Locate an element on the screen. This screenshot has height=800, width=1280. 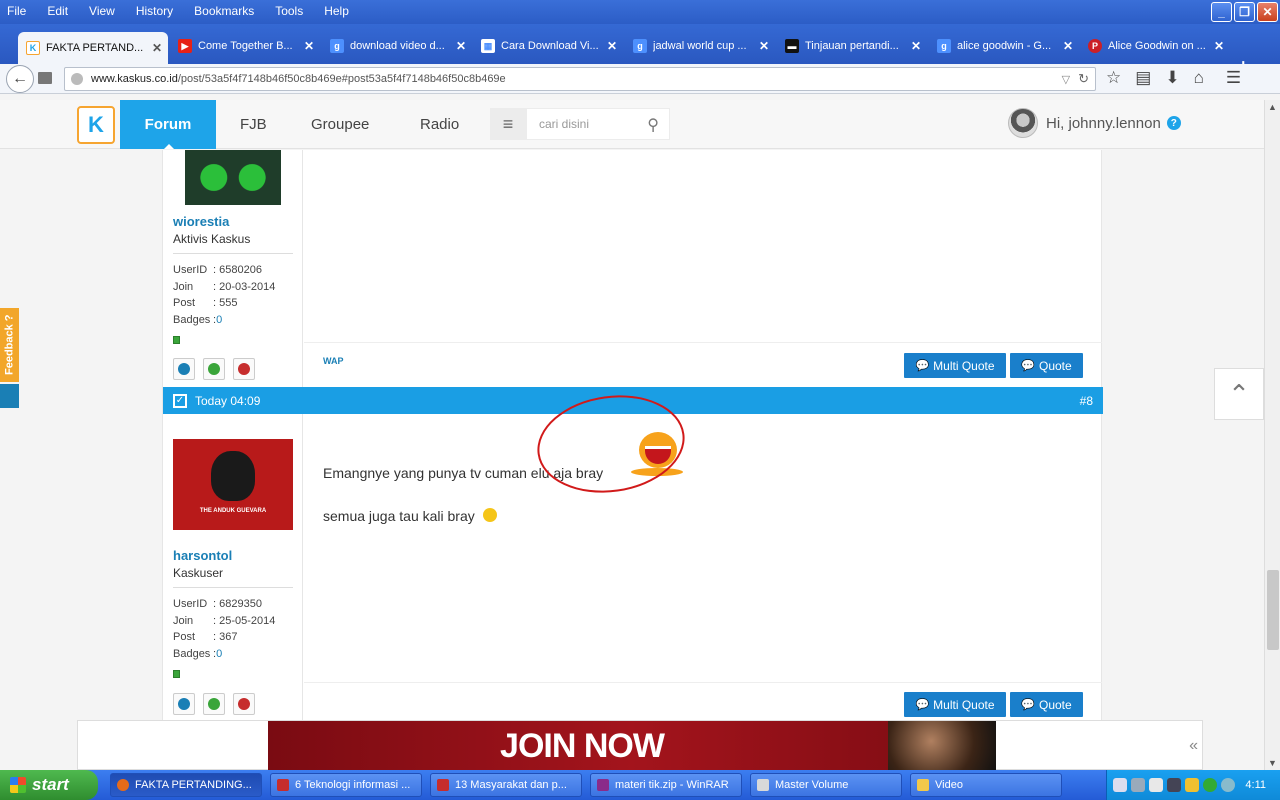
taskbar-item-volume: Master Volume is located at coordinates (826, 785).